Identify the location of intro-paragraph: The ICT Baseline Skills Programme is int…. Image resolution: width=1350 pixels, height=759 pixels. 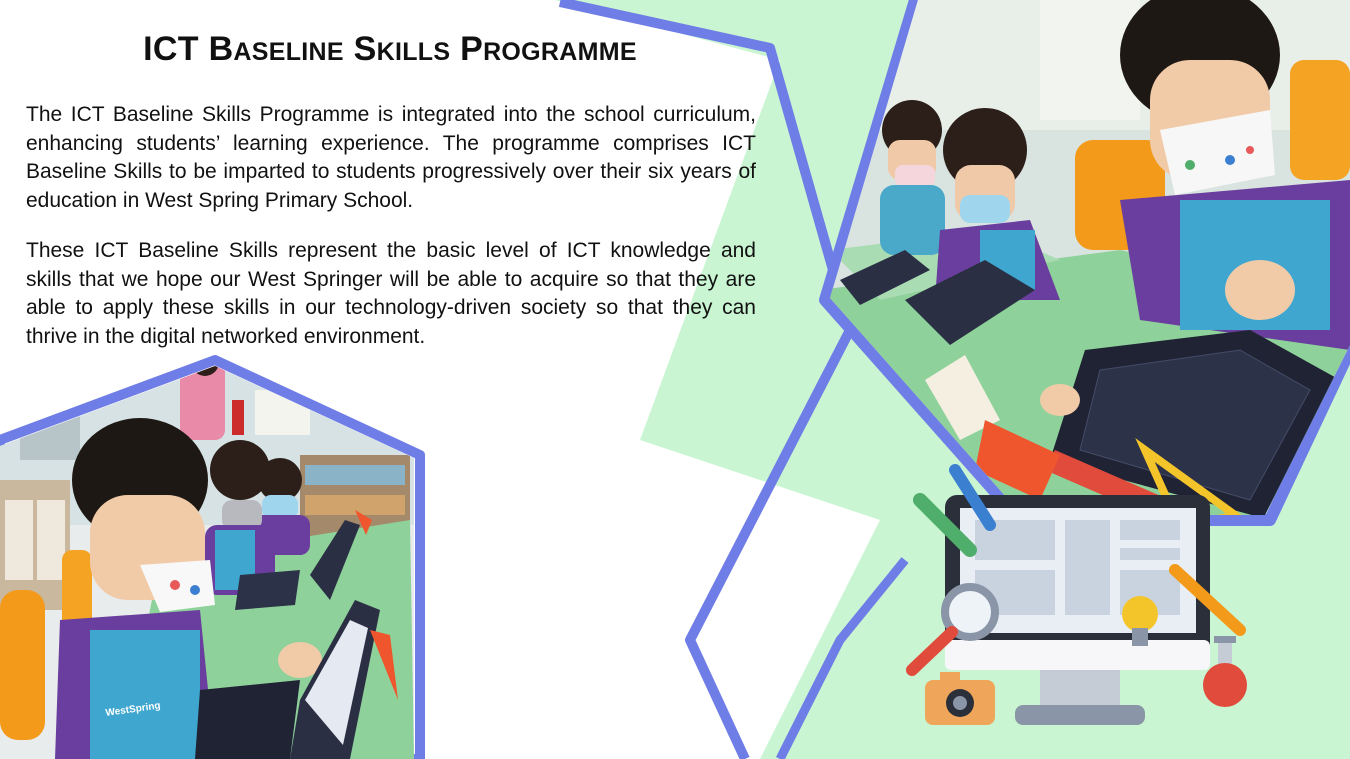
(391, 157).